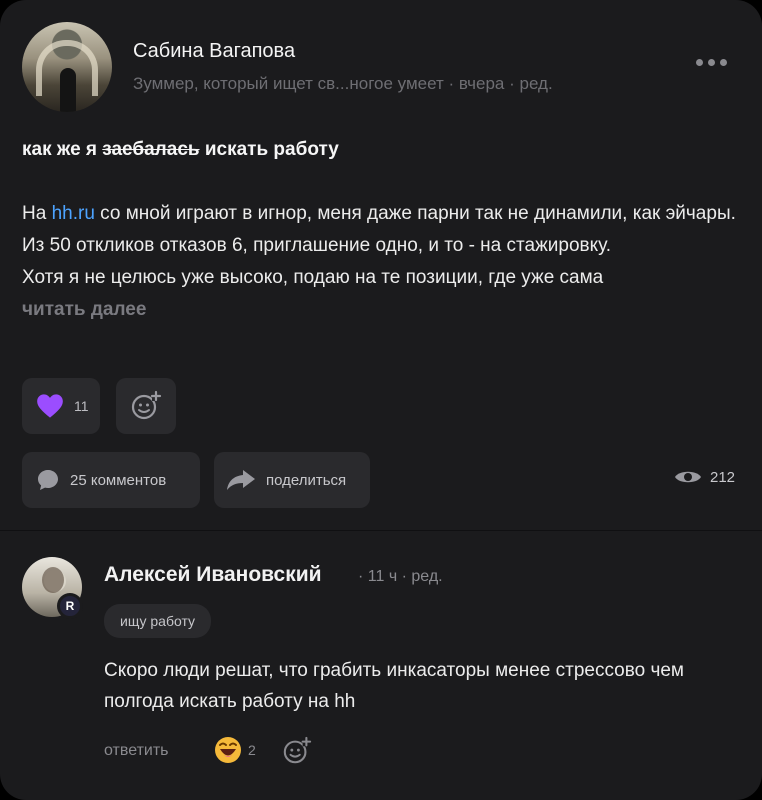 This screenshot has width=762, height=800. Describe the element at coordinates (382, 310) in the screenshot. I see `read-more-link: читать далее` at that location.